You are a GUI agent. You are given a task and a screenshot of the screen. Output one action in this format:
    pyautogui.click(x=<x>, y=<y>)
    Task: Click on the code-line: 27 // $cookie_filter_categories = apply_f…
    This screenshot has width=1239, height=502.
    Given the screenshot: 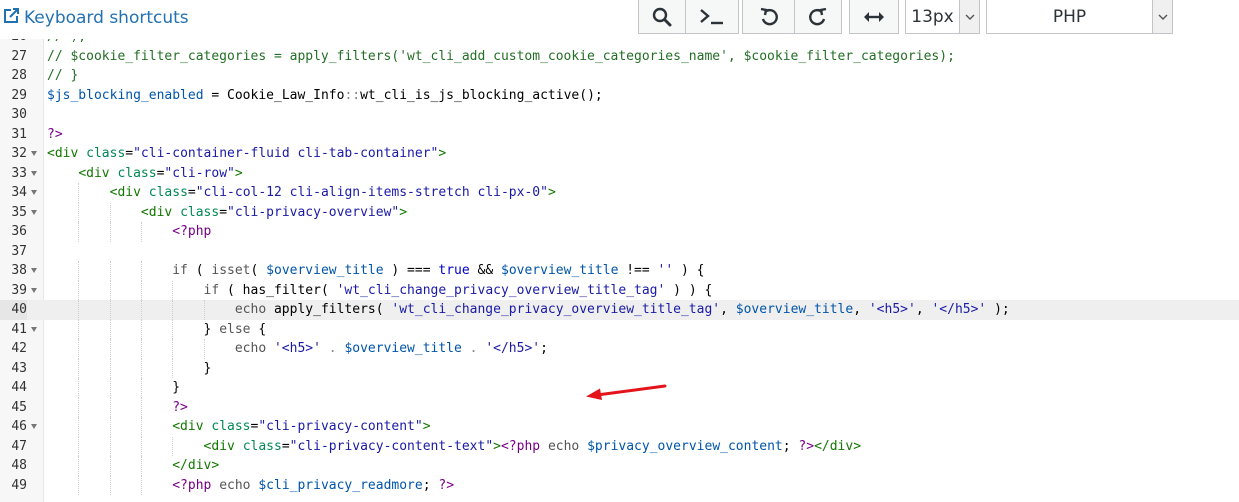 What is the action you would take?
    pyautogui.click(x=619, y=57)
    